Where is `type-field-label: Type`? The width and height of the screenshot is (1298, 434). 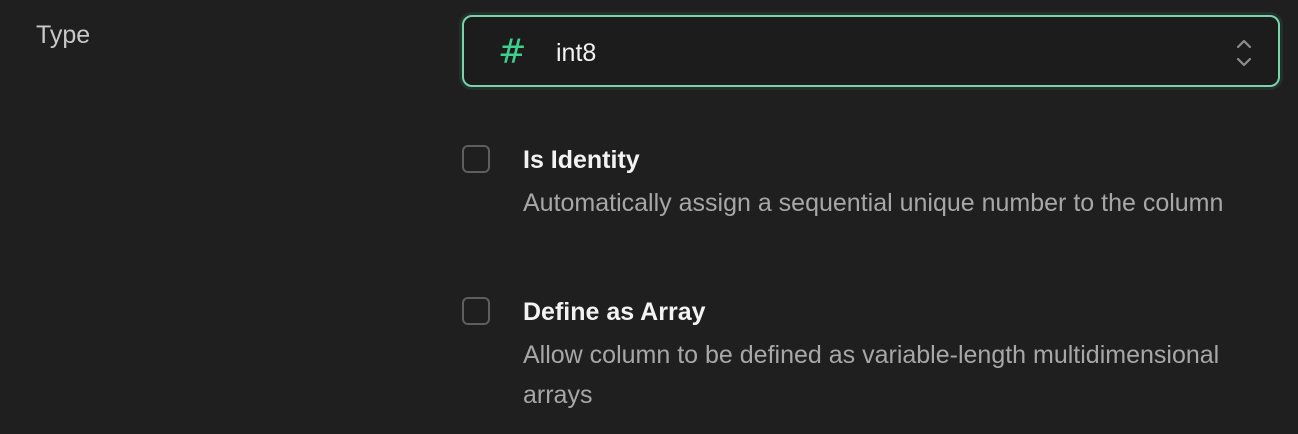 type-field-label: Type is located at coordinates (63, 35).